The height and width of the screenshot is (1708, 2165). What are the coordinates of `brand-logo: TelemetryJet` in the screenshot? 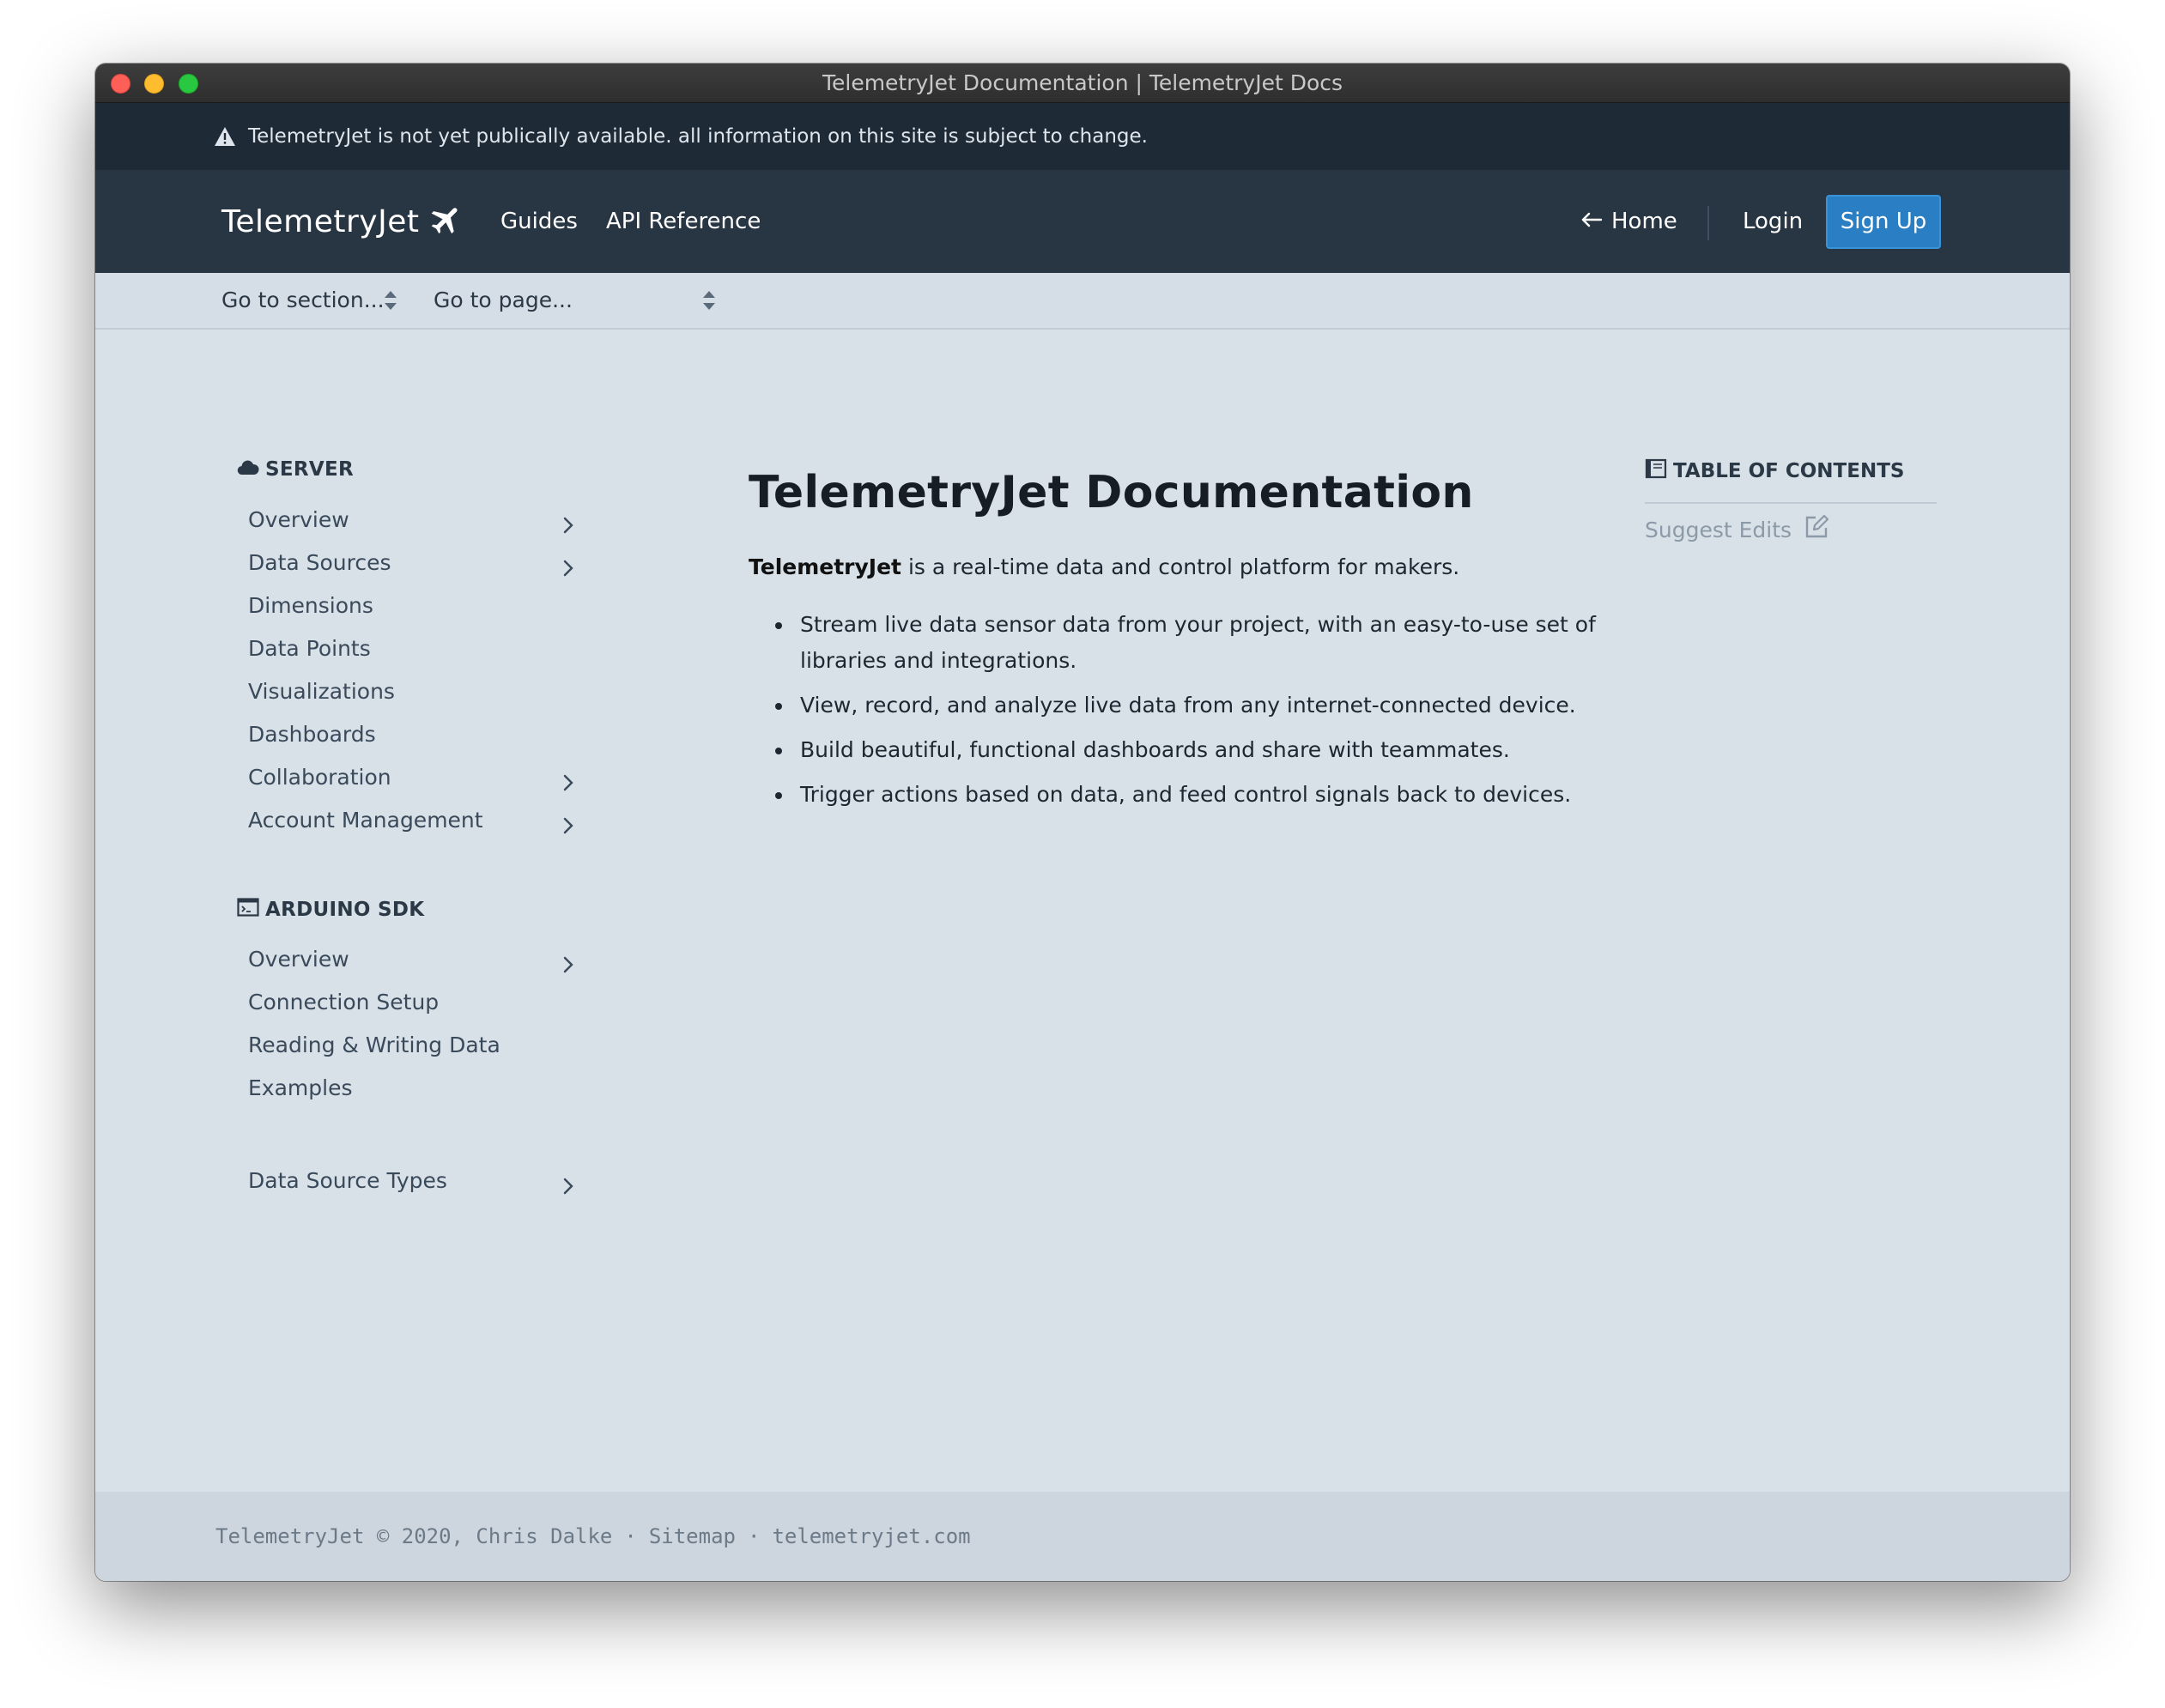 It's located at (342, 221).